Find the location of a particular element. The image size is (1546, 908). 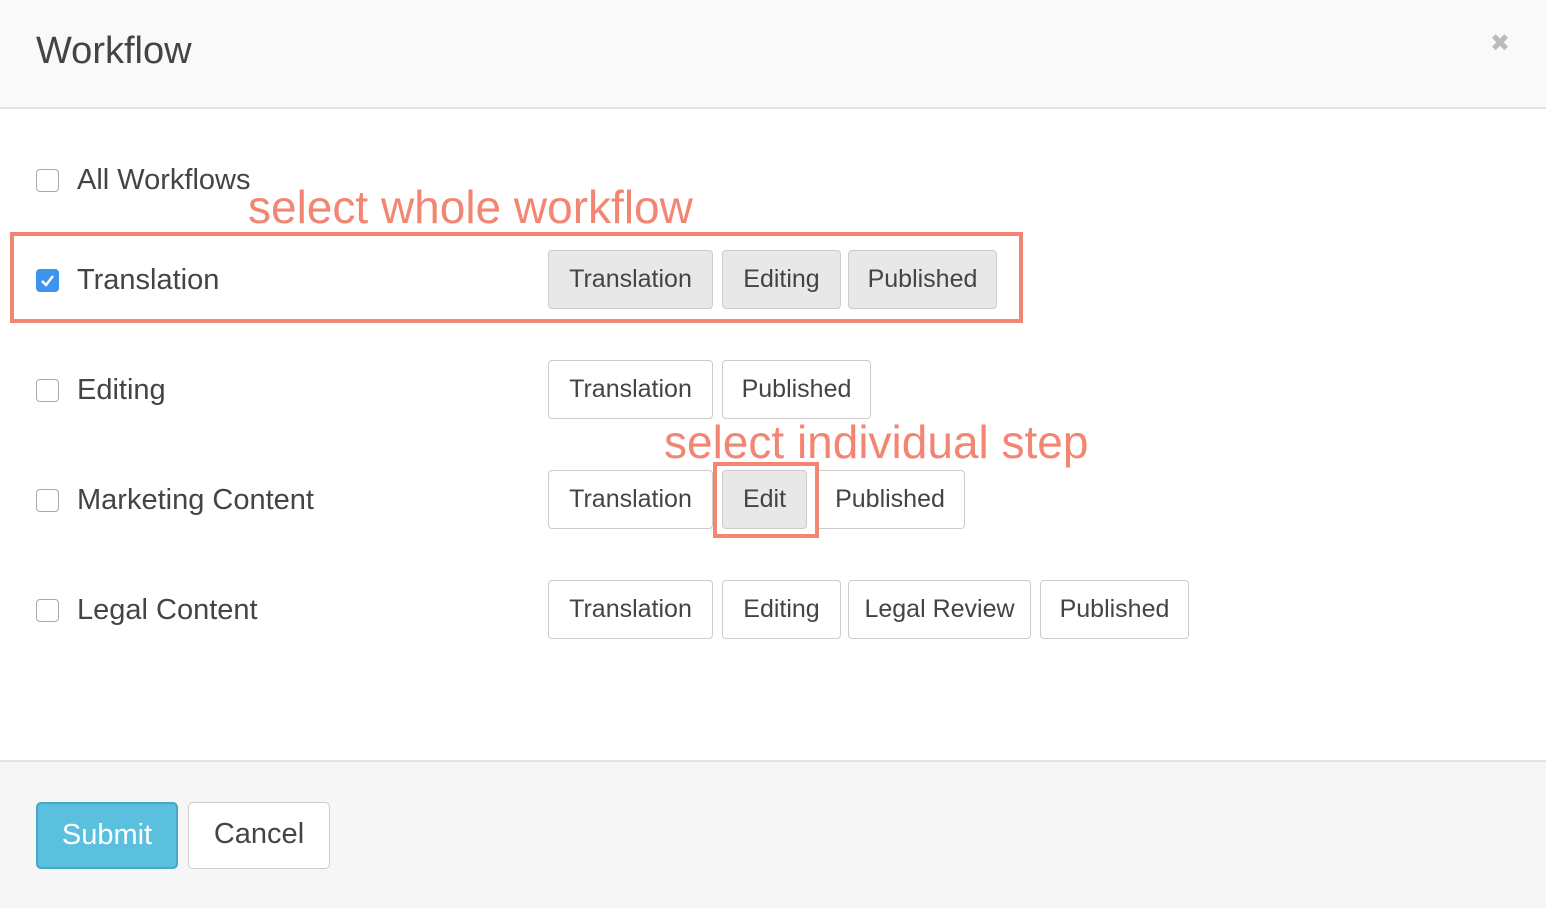

cancel-button: Cancel is located at coordinates (259, 835).